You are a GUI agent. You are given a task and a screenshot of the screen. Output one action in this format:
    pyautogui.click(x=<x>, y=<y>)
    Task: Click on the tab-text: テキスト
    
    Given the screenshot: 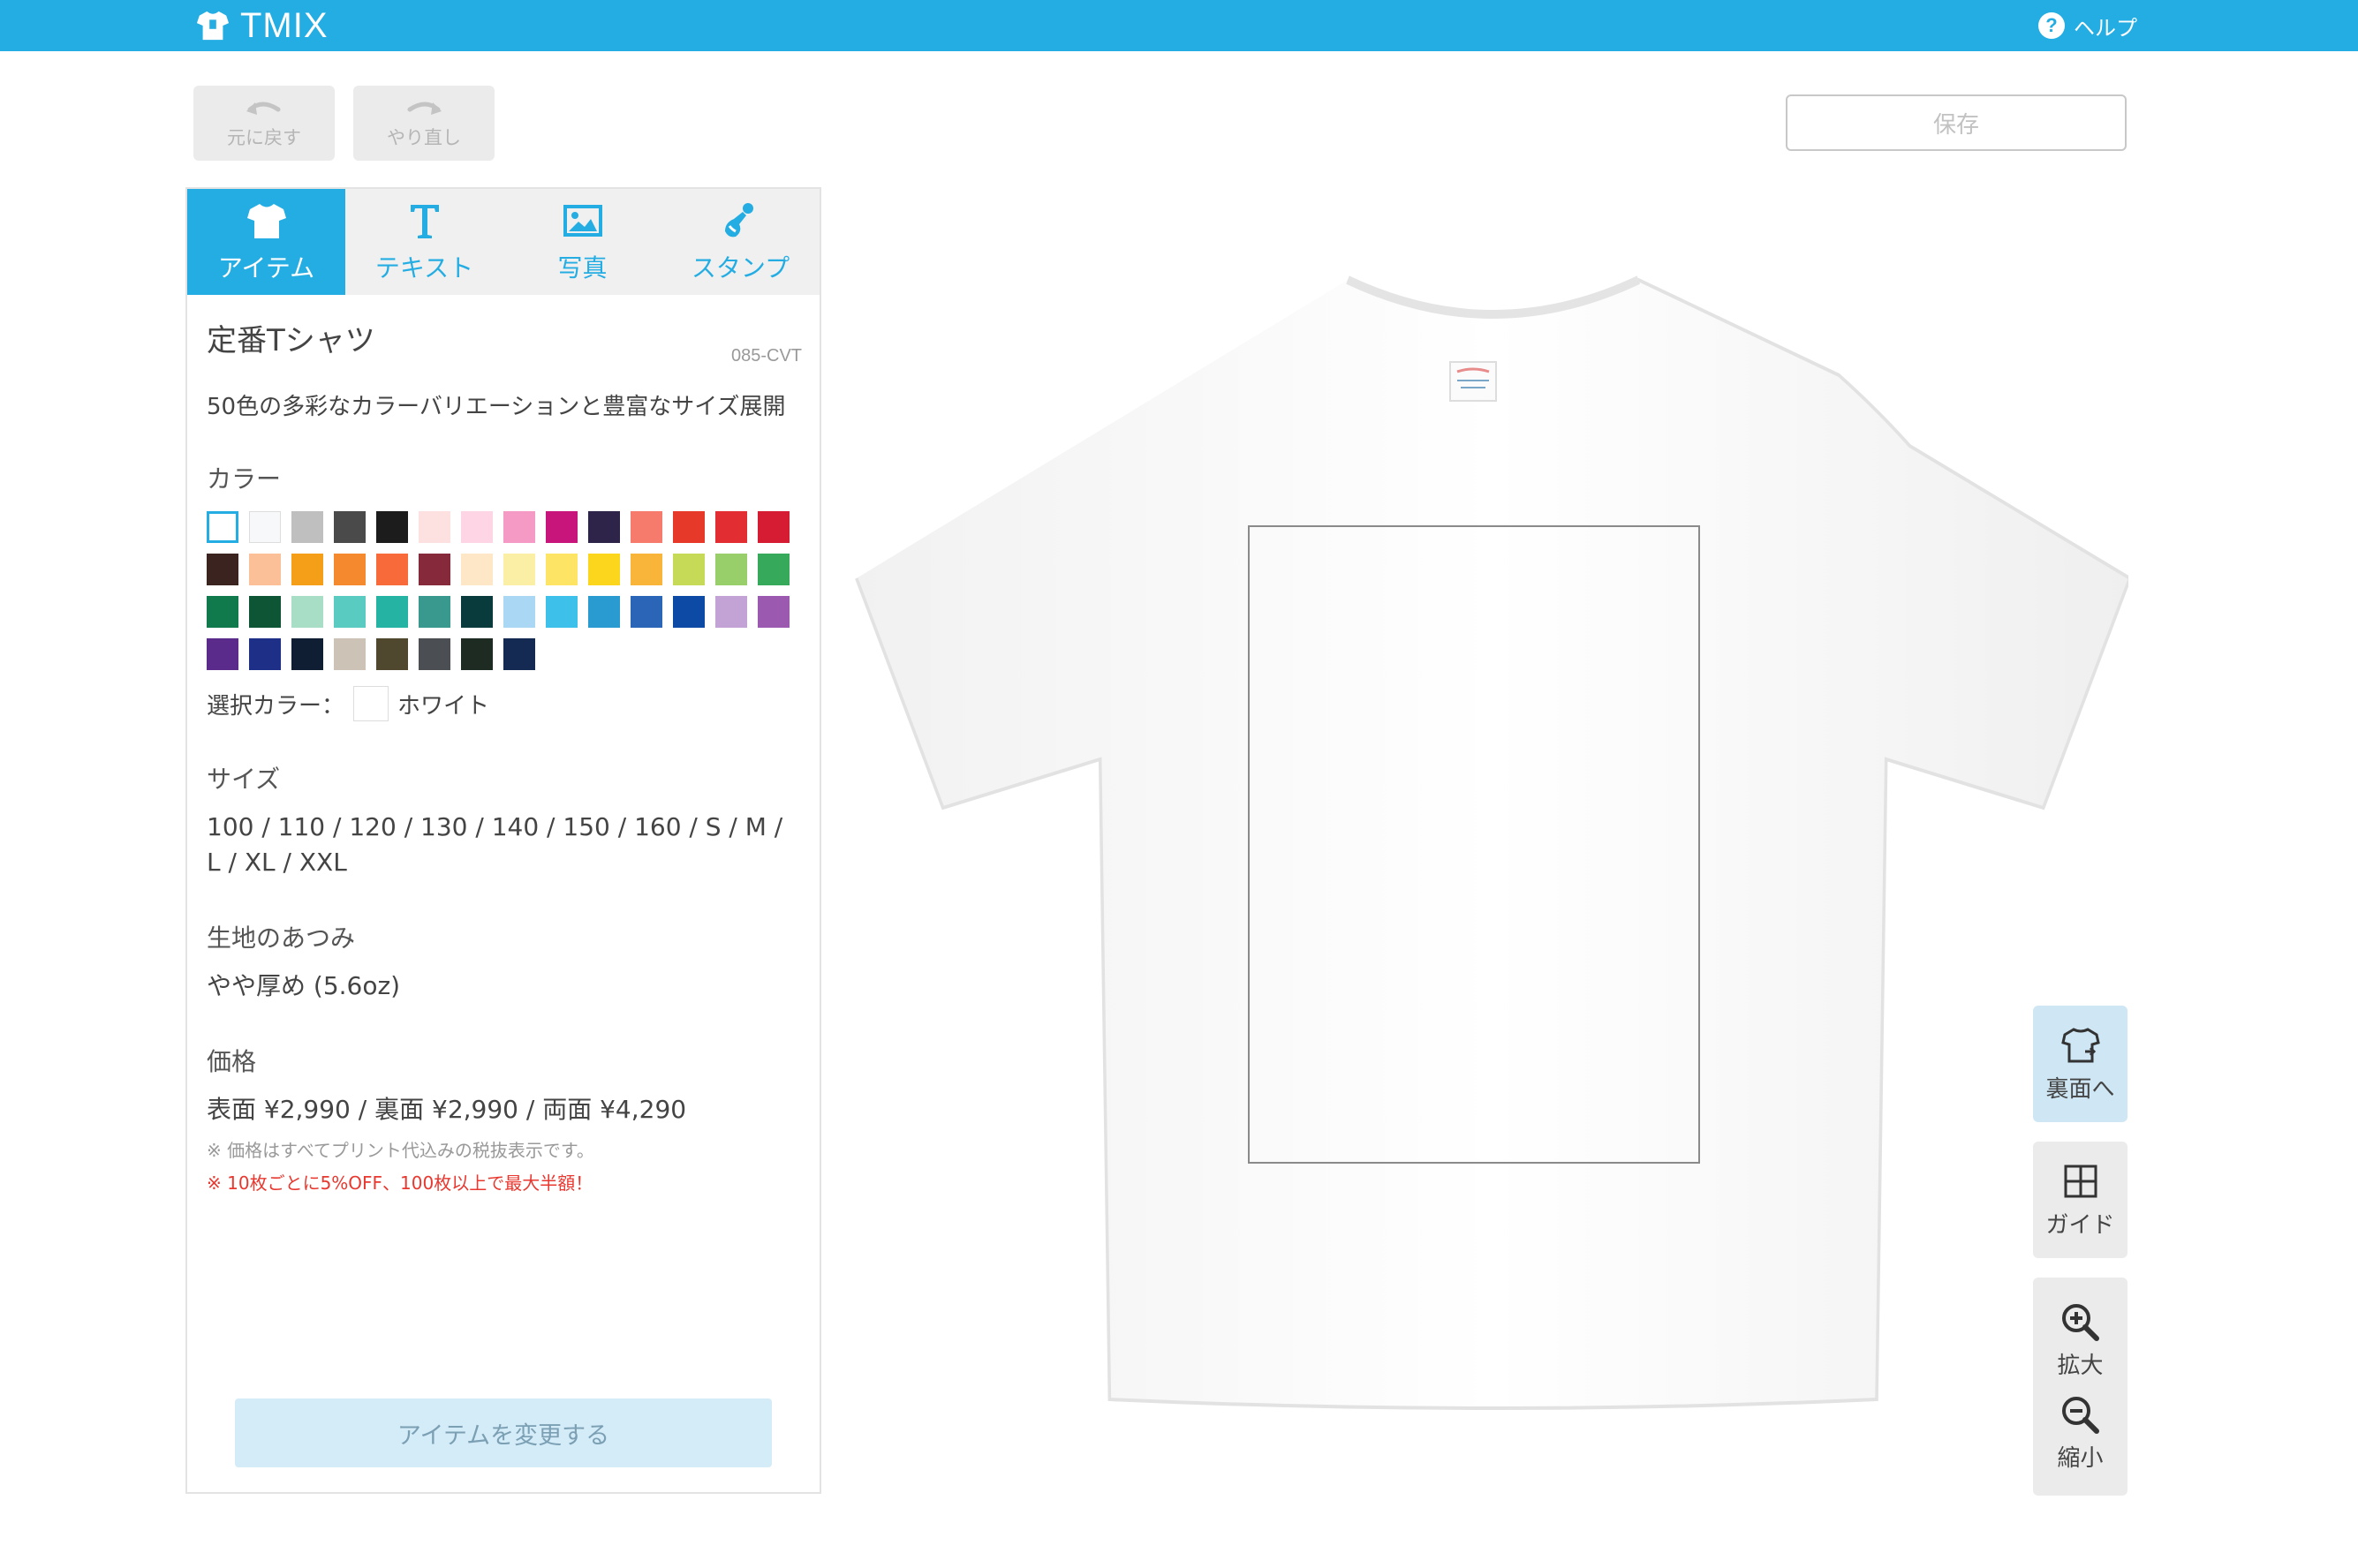 What is the action you would take?
    pyautogui.click(x=424, y=242)
    